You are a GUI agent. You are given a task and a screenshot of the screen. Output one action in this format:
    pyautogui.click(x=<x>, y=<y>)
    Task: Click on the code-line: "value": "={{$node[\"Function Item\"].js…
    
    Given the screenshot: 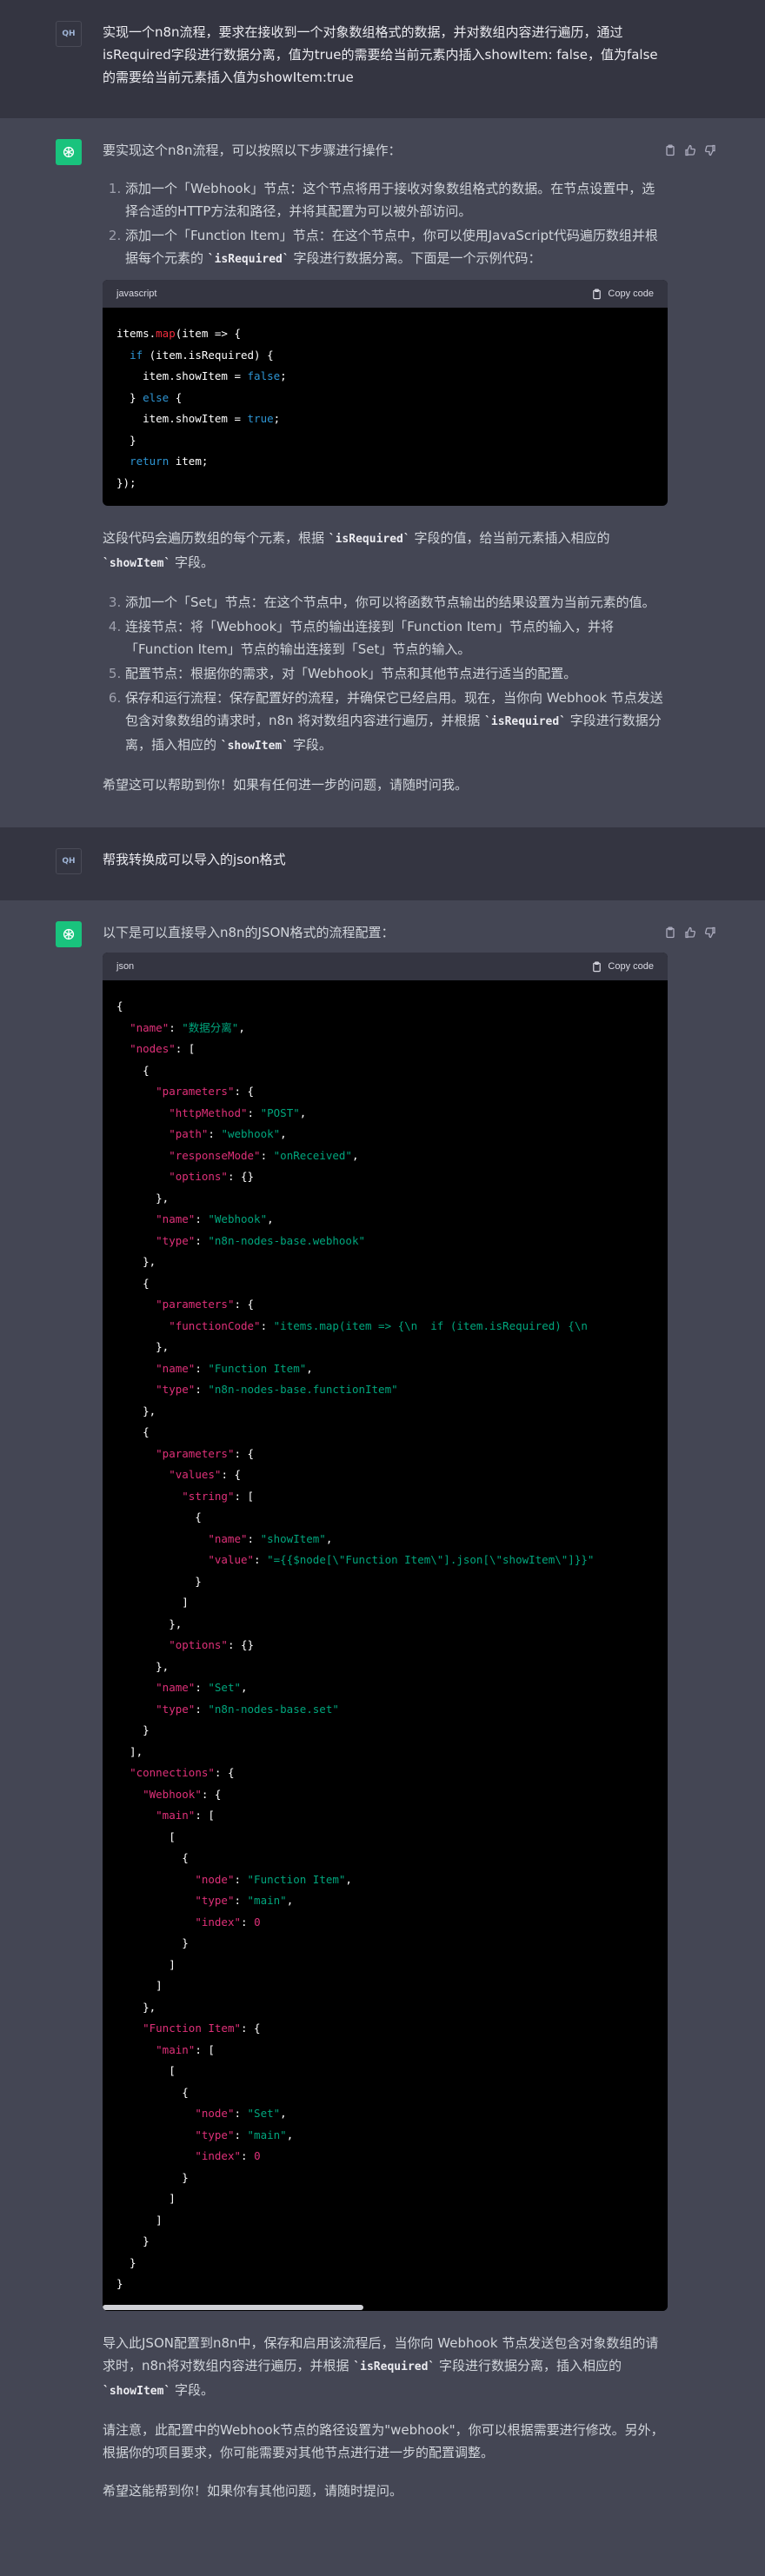 What is the action you would take?
    pyautogui.click(x=401, y=1559)
    